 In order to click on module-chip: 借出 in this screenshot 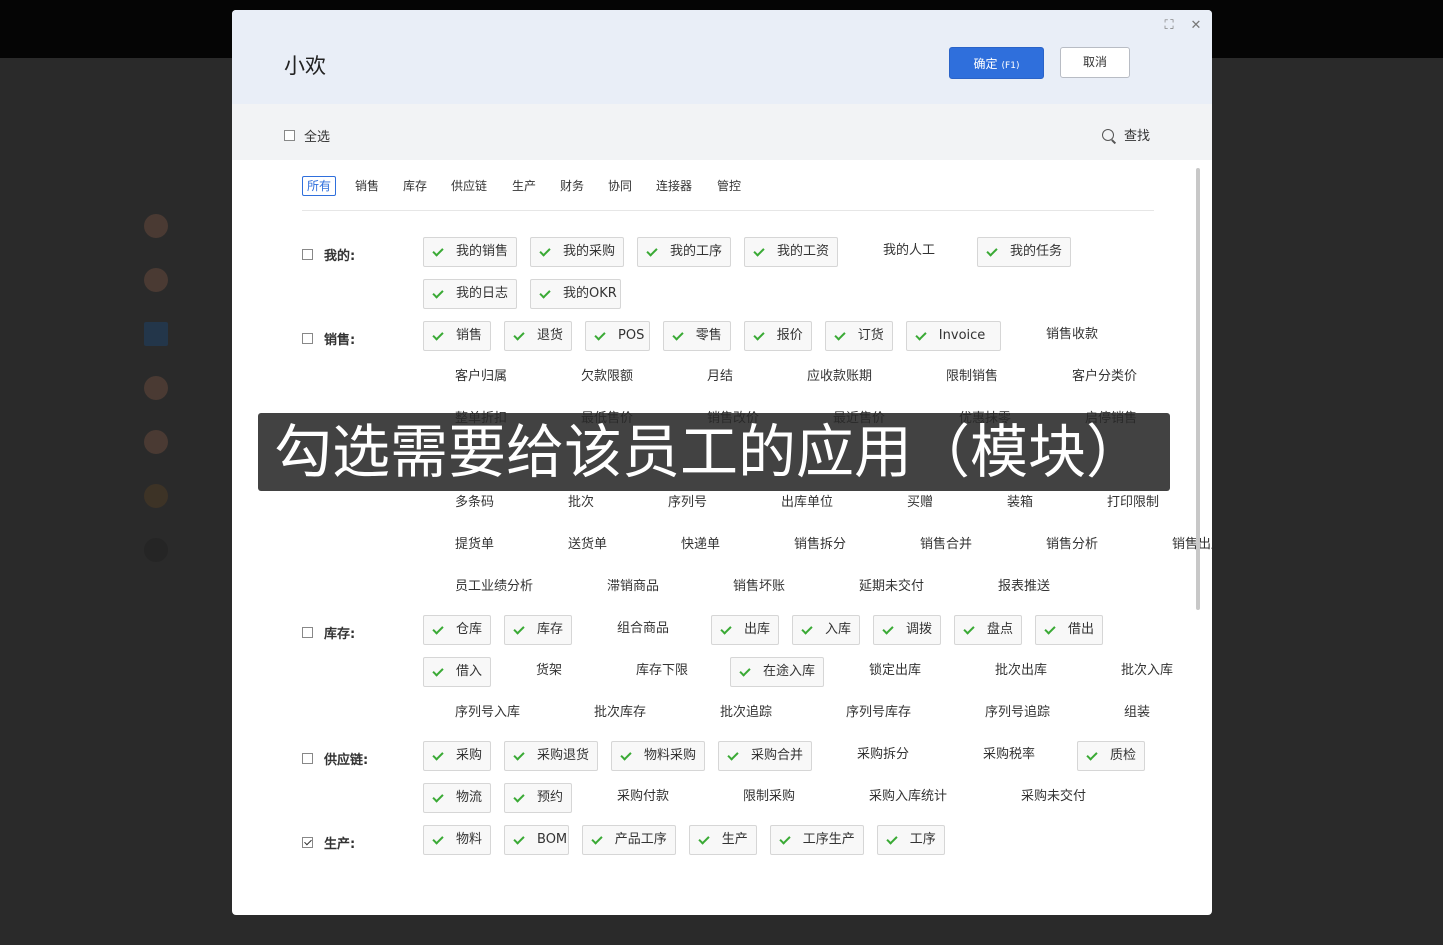, I will do `click(1069, 630)`.